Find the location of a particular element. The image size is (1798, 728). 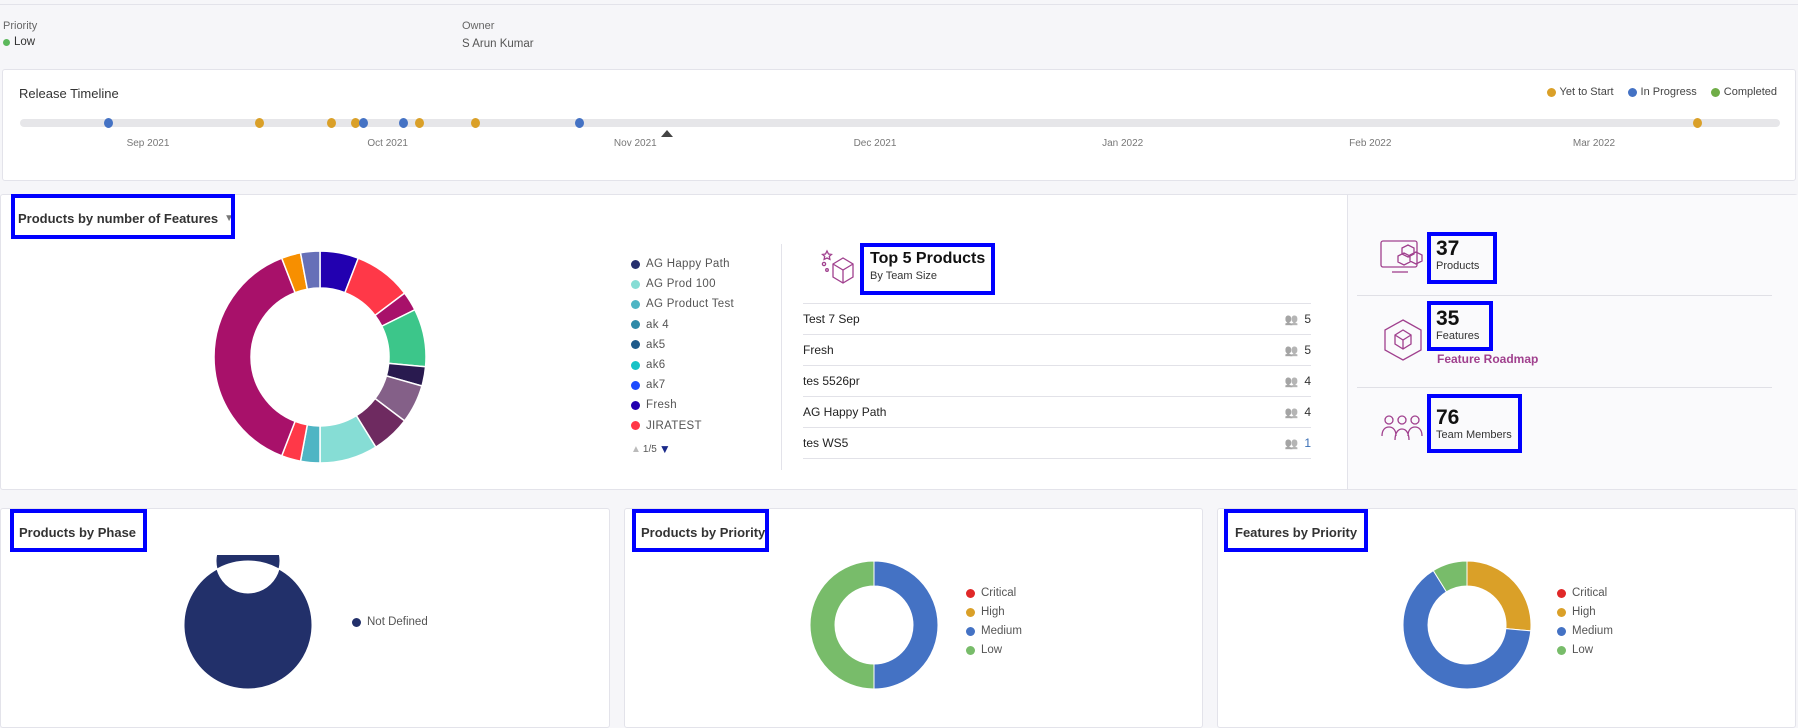

legend-item: ak7 is located at coordinates (648, 385).